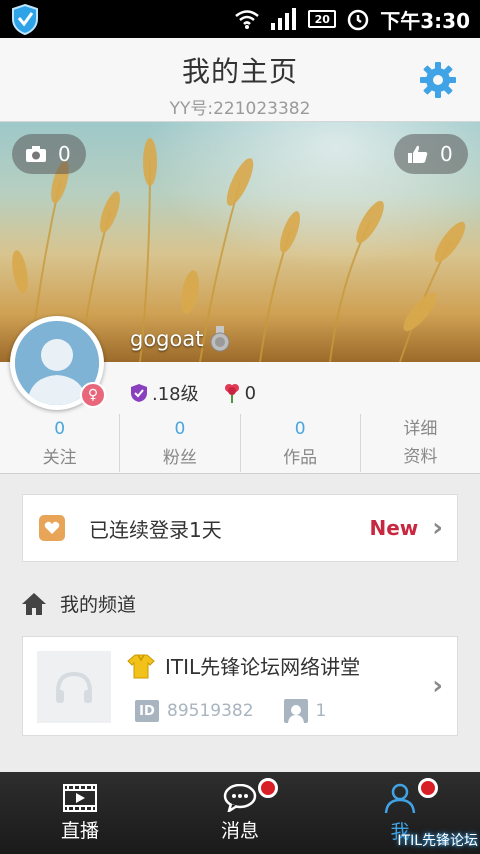 This screenshot has width=480, height=854. What do you see at coordinates (167, 339) in the screenshot?
I see `username-text: gogoat` at bounding box center [167, 339].